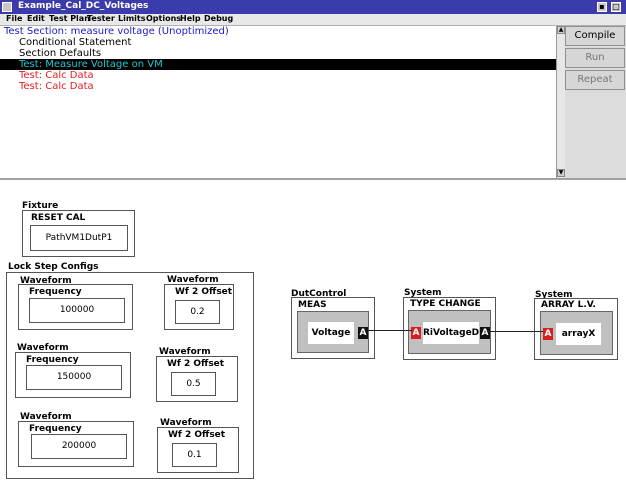  I want to click on frequency-block: Frequency 200000, so click(76, 444).